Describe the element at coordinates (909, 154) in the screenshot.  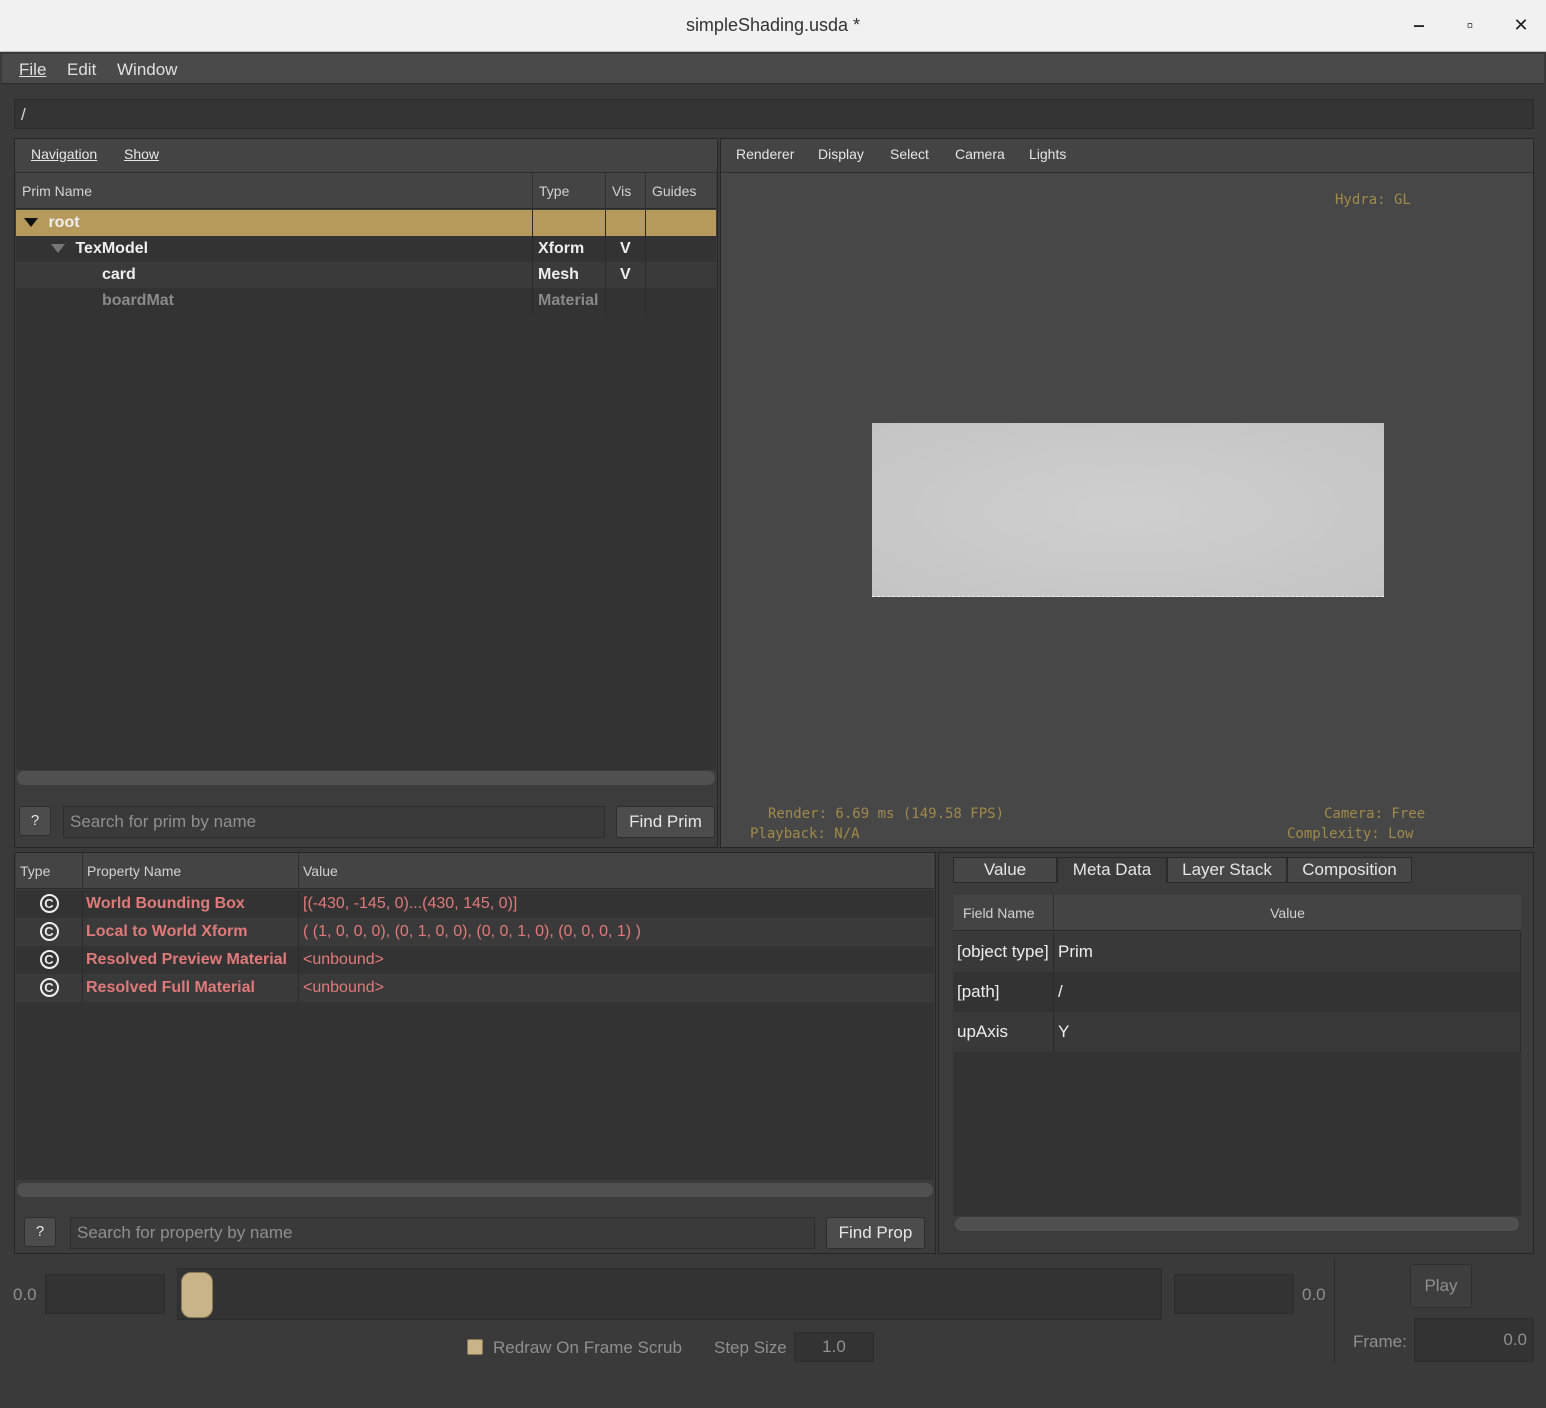
I see `menu-select: Select` at that location.